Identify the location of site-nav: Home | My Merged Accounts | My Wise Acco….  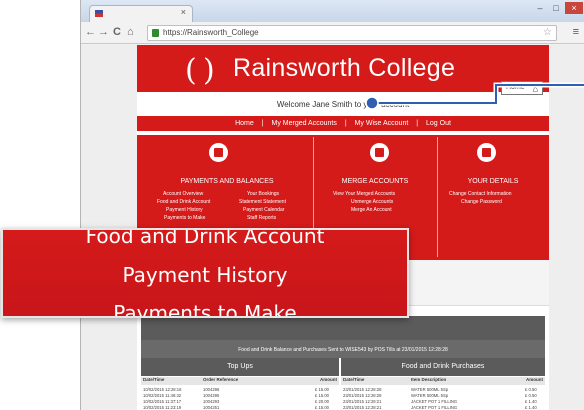
(343, 123).